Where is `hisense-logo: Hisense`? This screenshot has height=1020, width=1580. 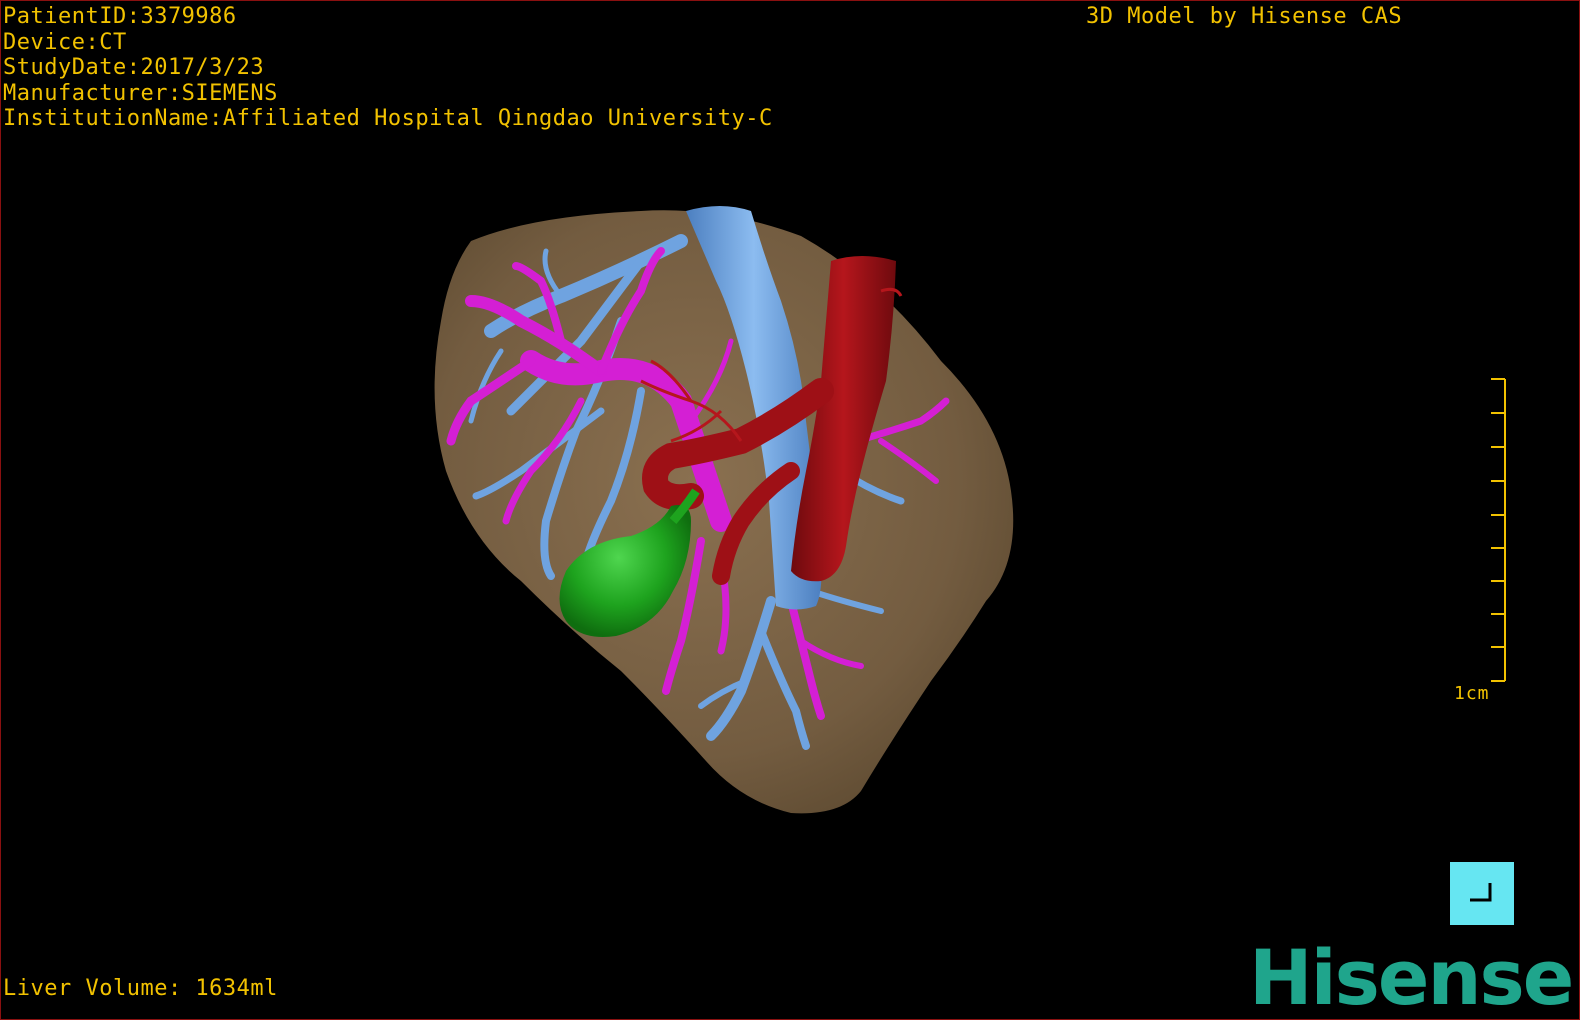
hisense-logo: Hisense is located at coordinates (1411, 976).